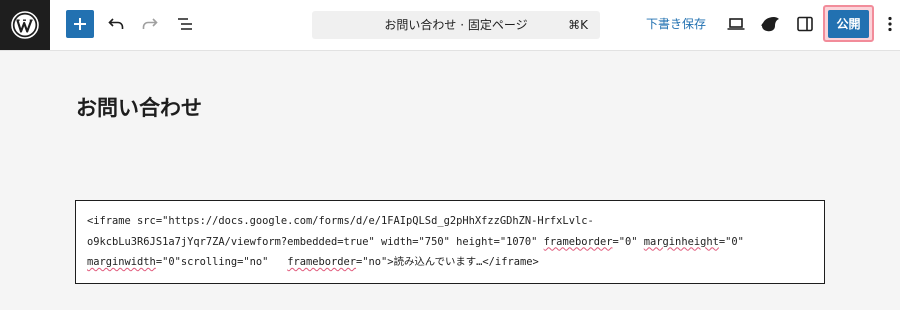  Describe the element at coordinates (221, 262) in the screenshot. I see `code-text: ="0"scrolling="no"` at that location.